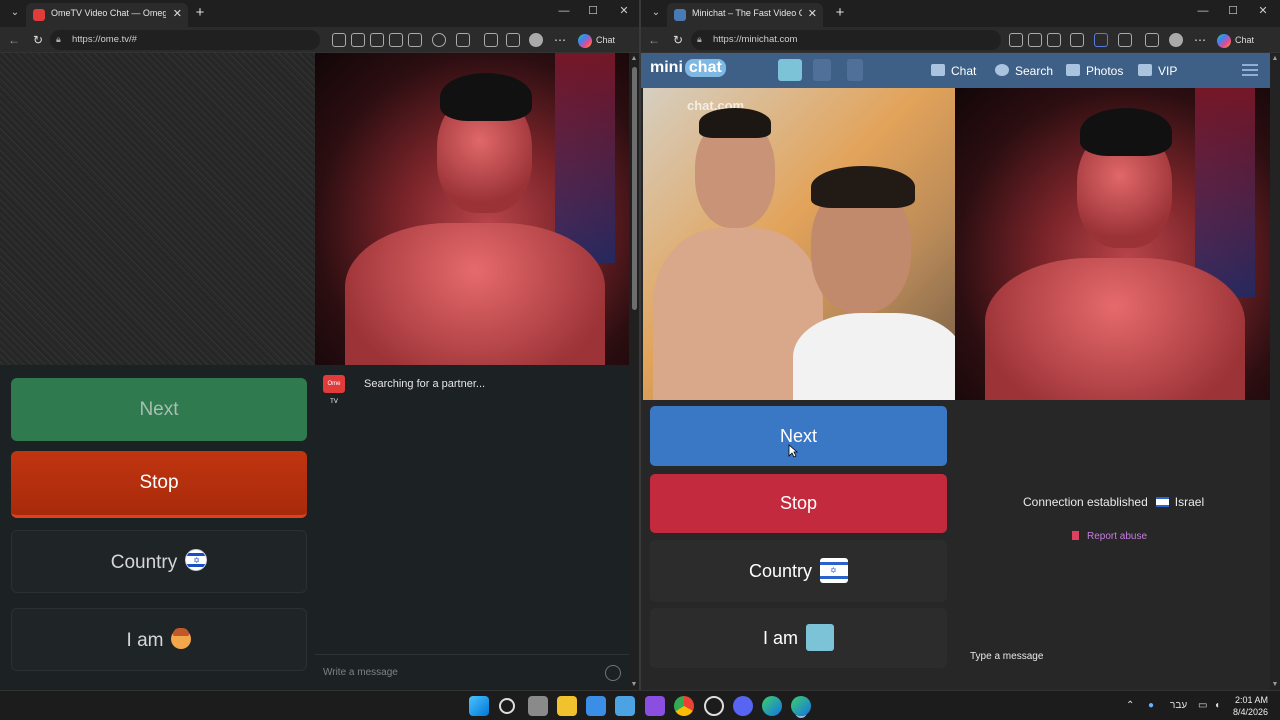 The height and width of the screenshot is (720, 1280). What do you see at coordinates (743, 706) in the screenshot?
I see `discord-icon` at bounding box center [743, 706].